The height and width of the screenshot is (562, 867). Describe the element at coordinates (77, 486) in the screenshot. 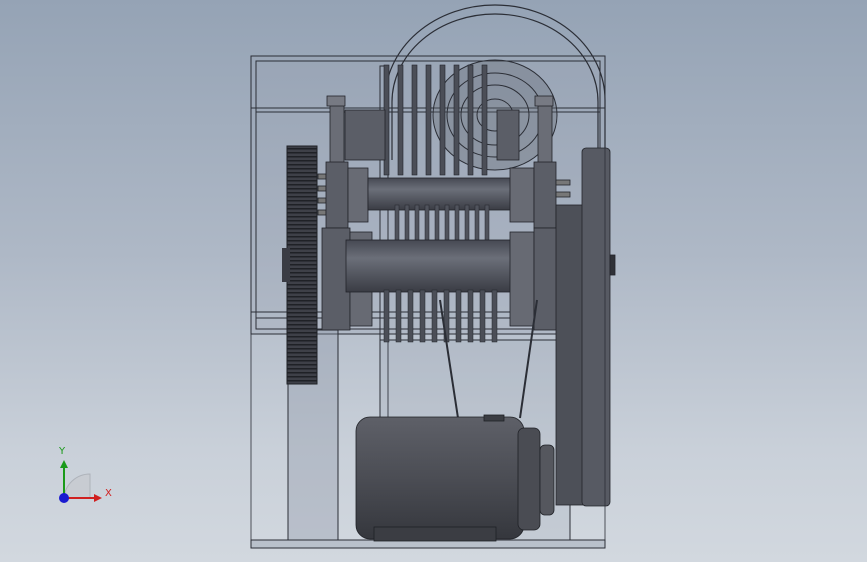

I see `triad-arc` at that location.